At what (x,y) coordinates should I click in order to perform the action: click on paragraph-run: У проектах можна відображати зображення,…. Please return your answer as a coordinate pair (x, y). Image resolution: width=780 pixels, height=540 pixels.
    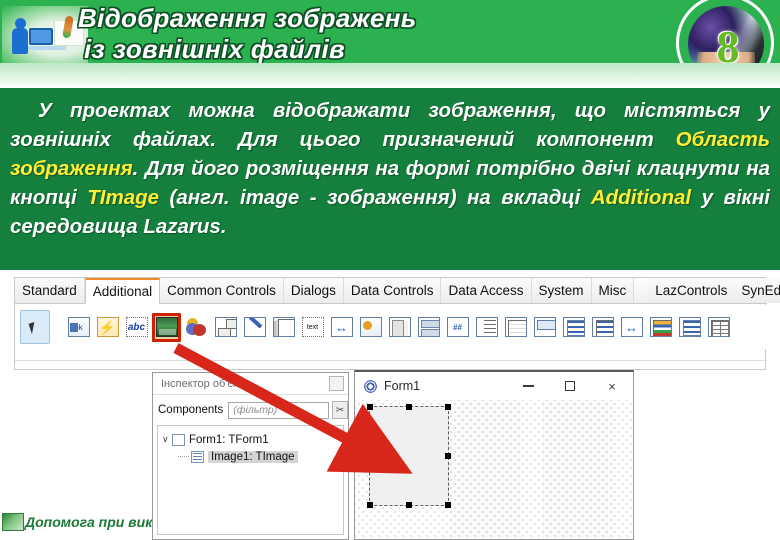
    Looking at the image, I should click on (390, 125).